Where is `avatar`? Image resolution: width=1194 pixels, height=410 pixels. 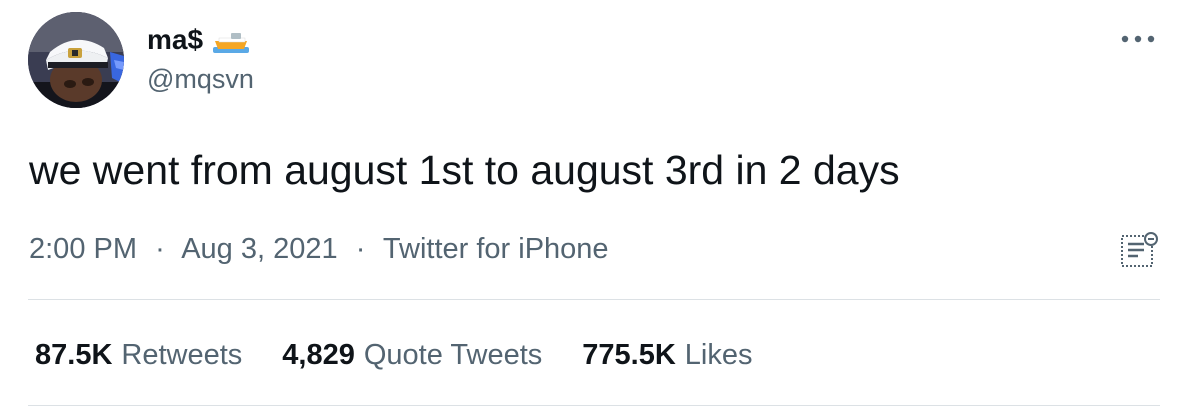
avatar is located at coordinates (76, 60).